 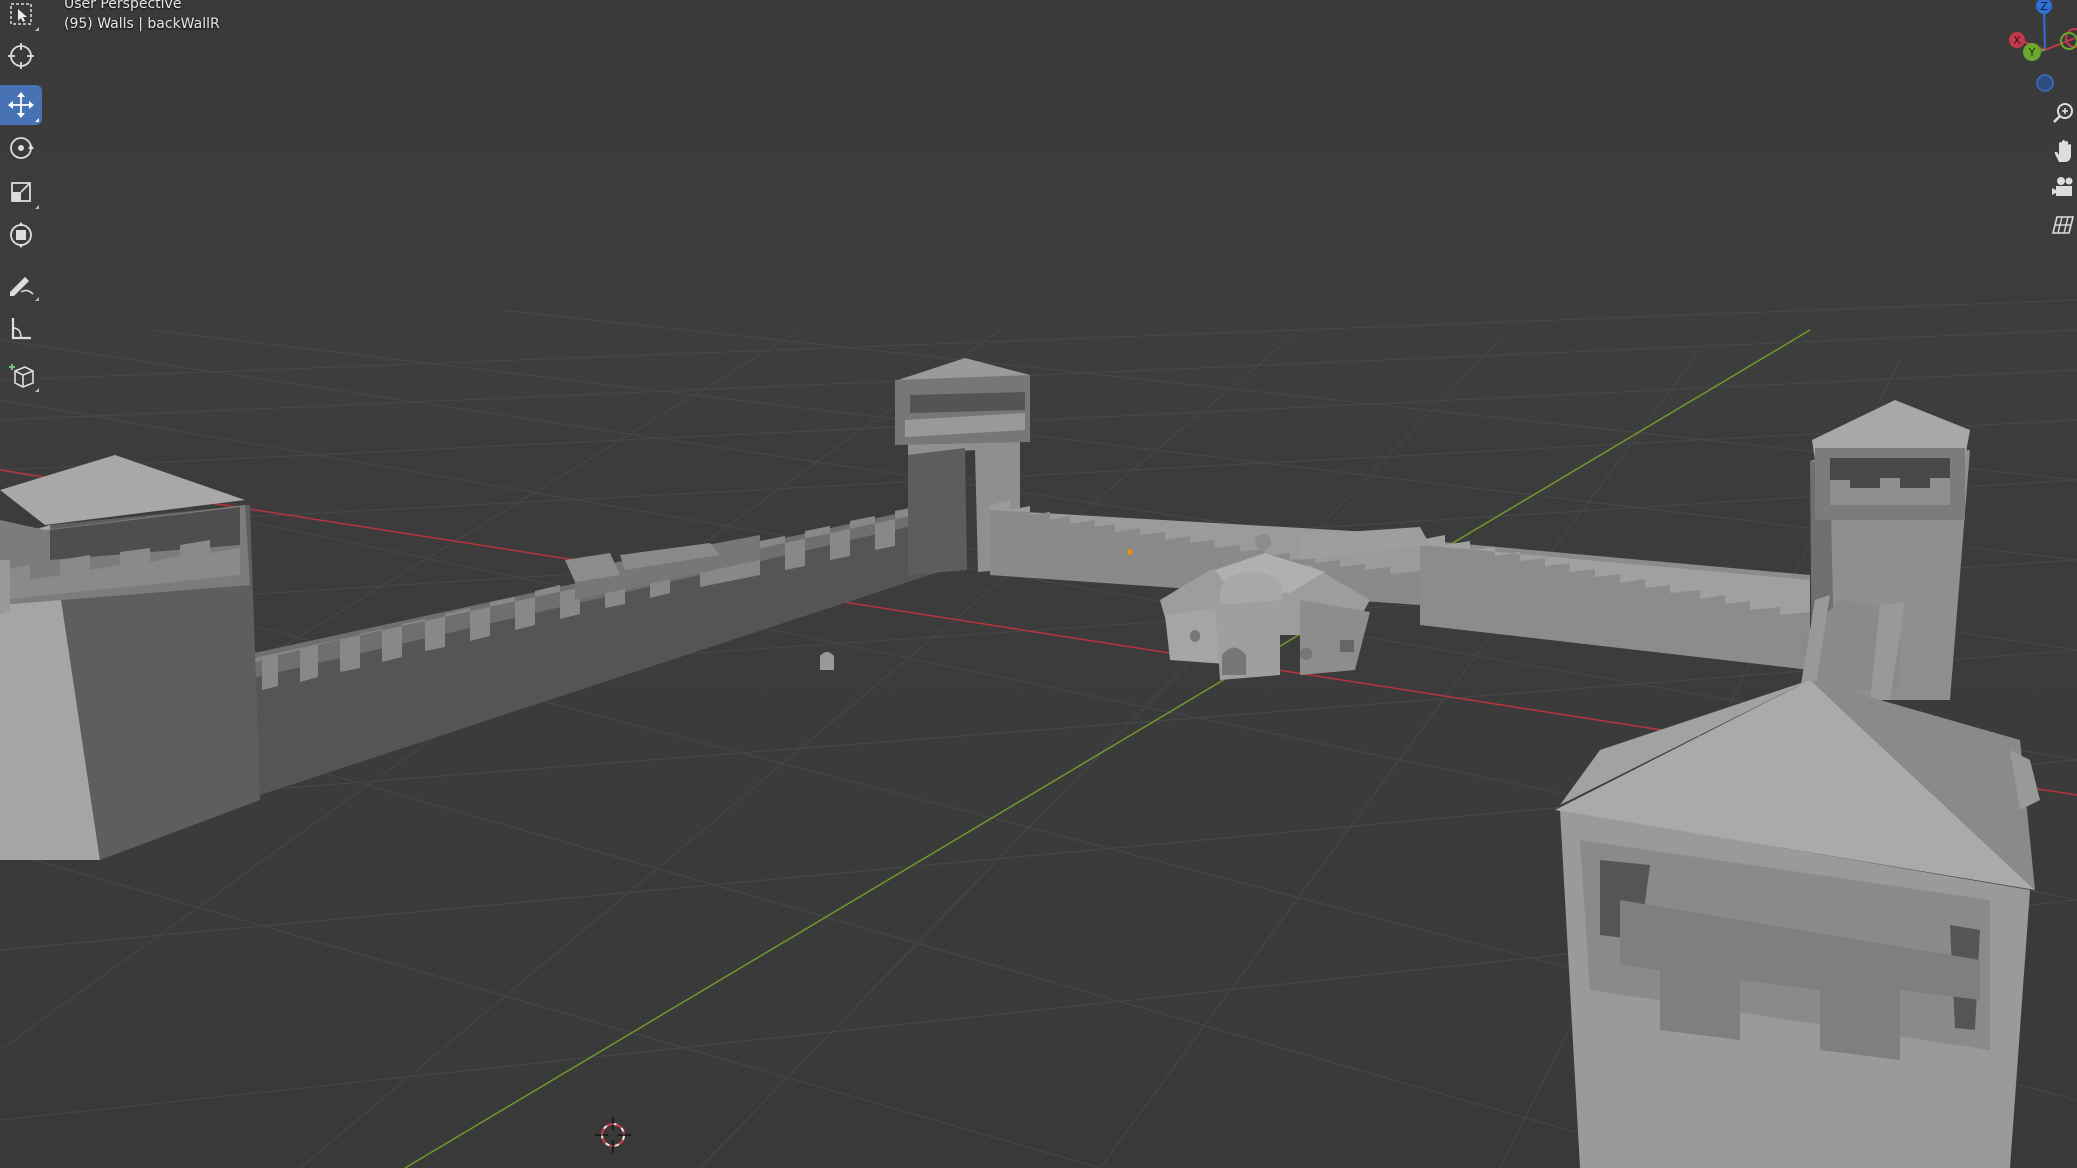 I want to click on navigation-gizmo: Z X Y, so click(x=2032, y=50).